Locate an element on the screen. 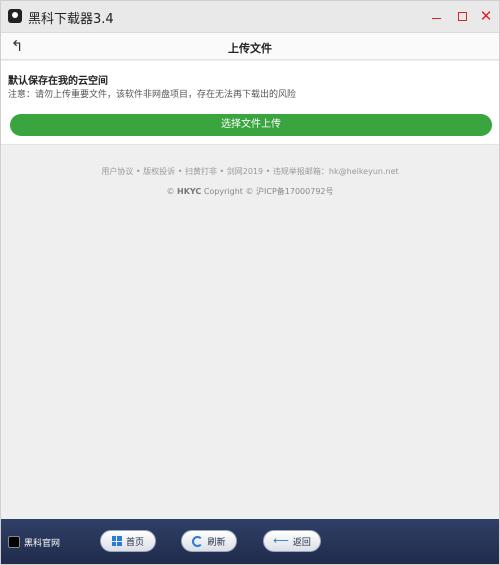 Image resolution: width=500 pixels, height=565 pixels. maximize-button is located at coordinates (462, 16).